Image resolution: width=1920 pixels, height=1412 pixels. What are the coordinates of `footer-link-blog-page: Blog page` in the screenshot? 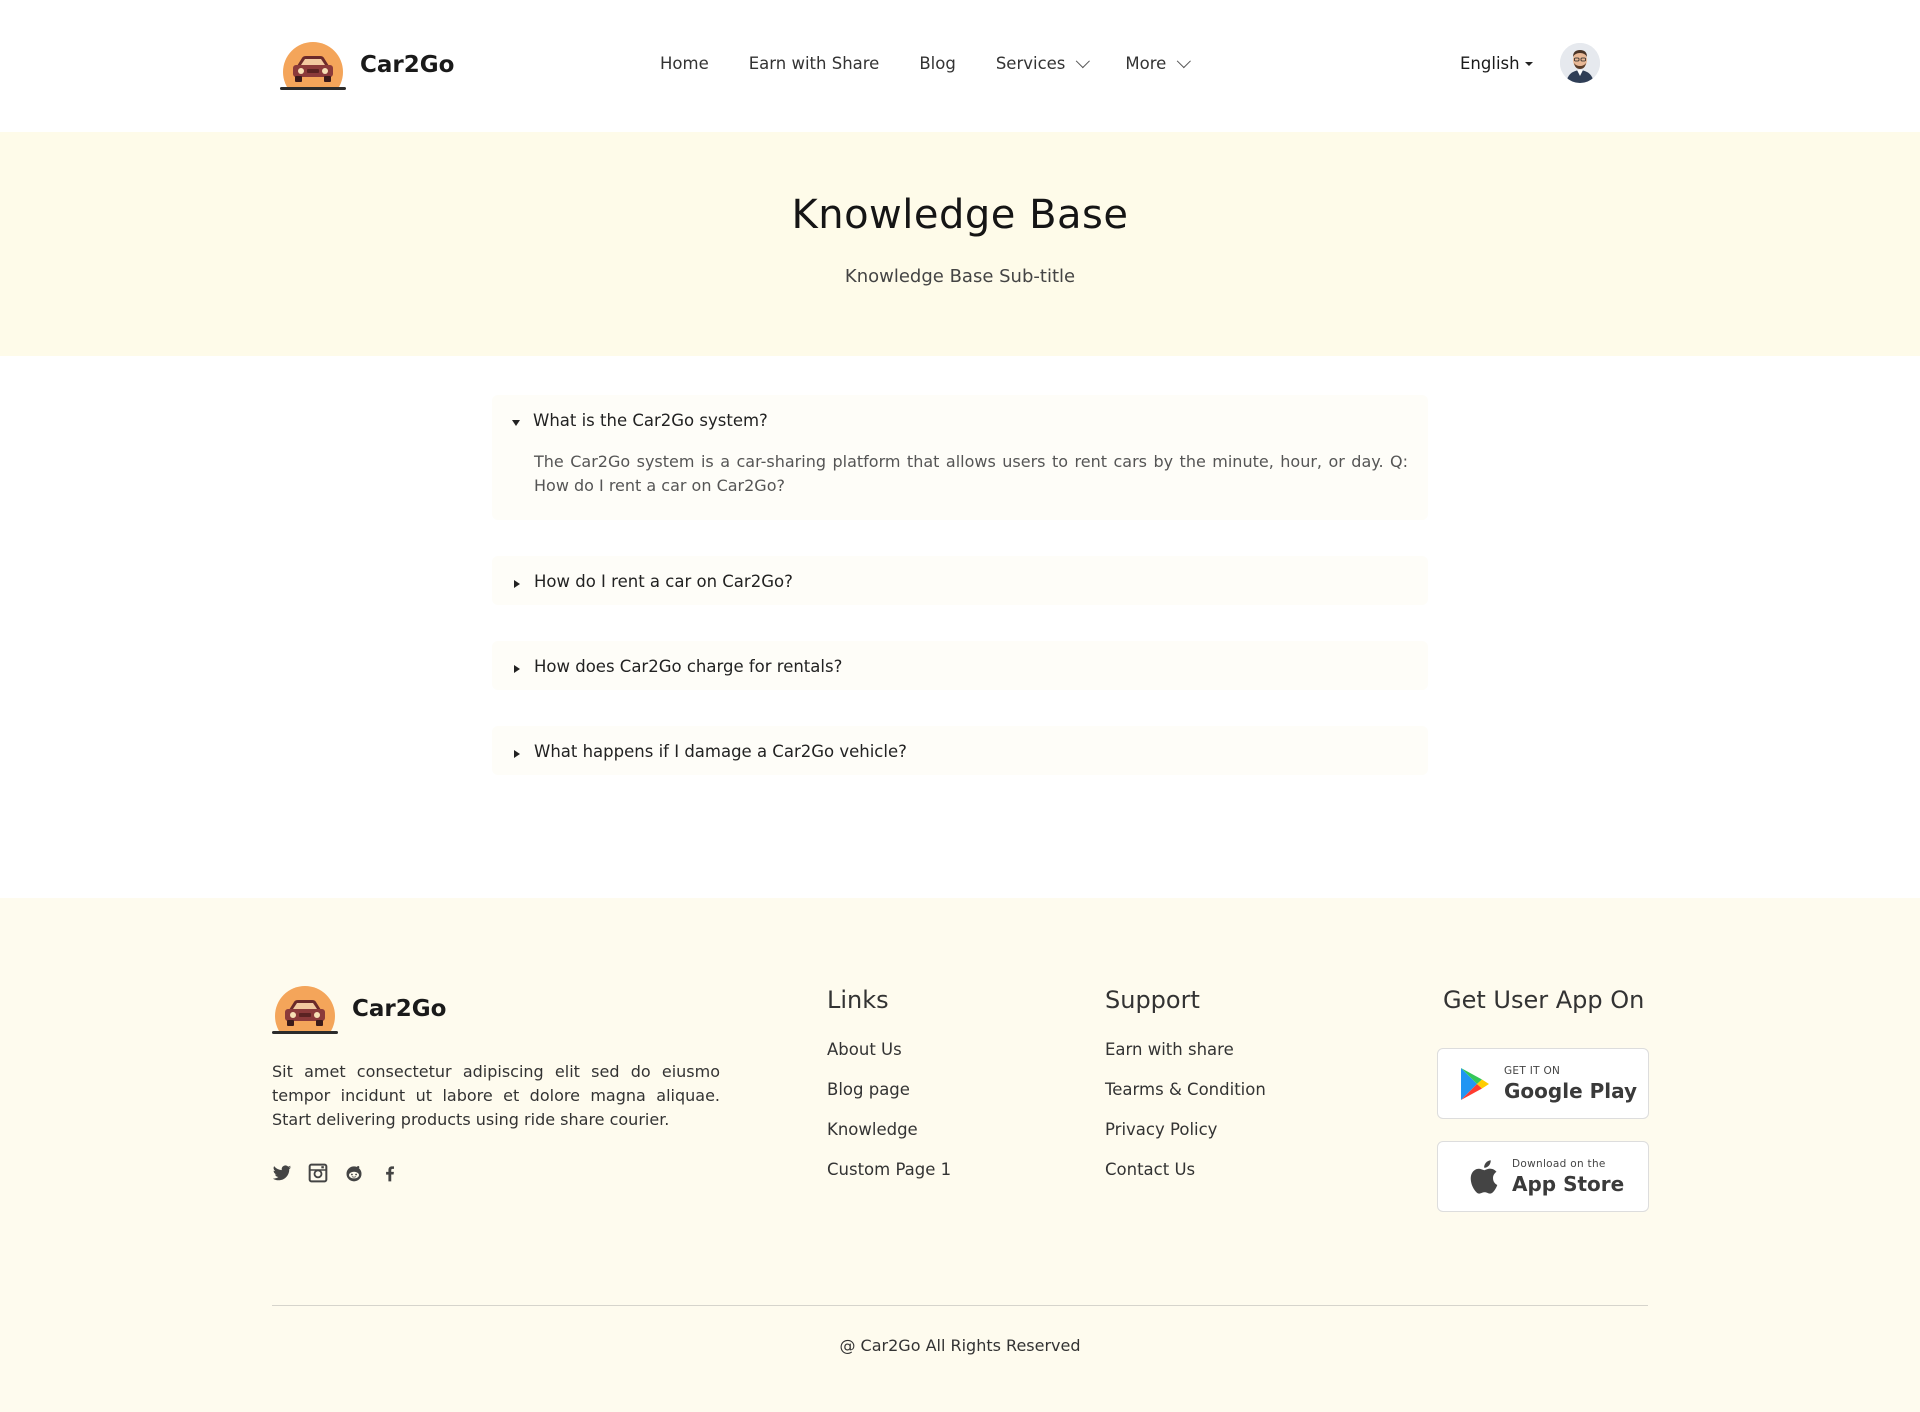 It's located at (889, 1089).